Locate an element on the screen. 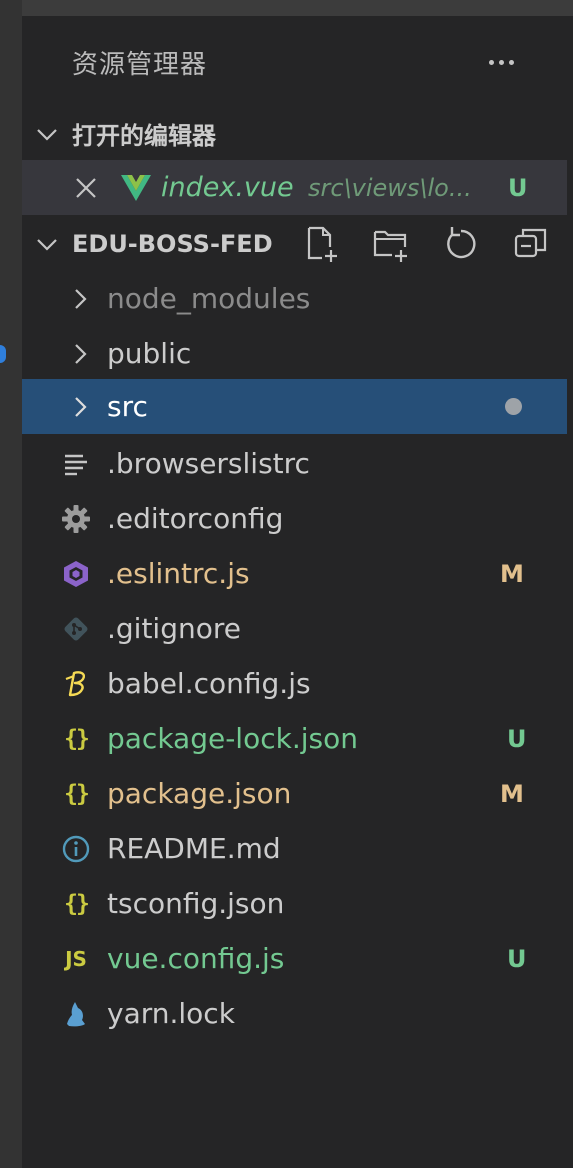 This screenshot has height=1168, width=573. file-label: README.md is located at coordinates (194, 848).